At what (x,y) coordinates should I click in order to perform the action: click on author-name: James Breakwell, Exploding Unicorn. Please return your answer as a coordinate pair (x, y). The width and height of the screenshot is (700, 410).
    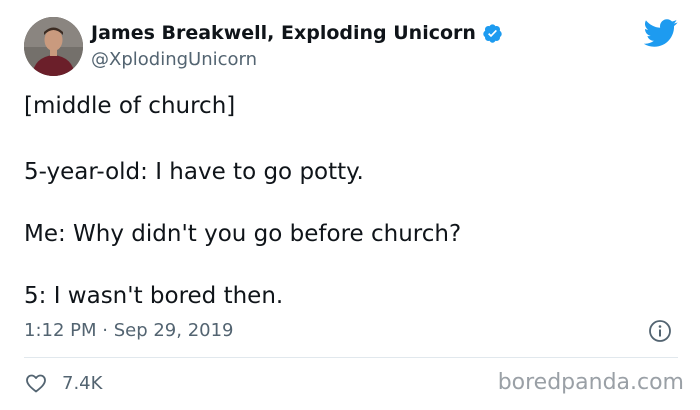
    Looking at the image, I should click on (283, 33).